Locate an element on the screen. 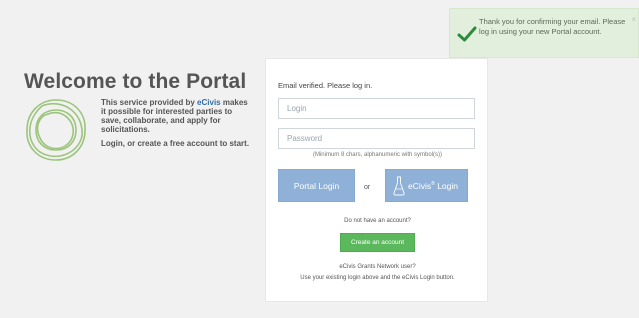 This screenshot has height=318, width=639. status-message: Email verified. Please log in. is located at coordinates (325, 85).